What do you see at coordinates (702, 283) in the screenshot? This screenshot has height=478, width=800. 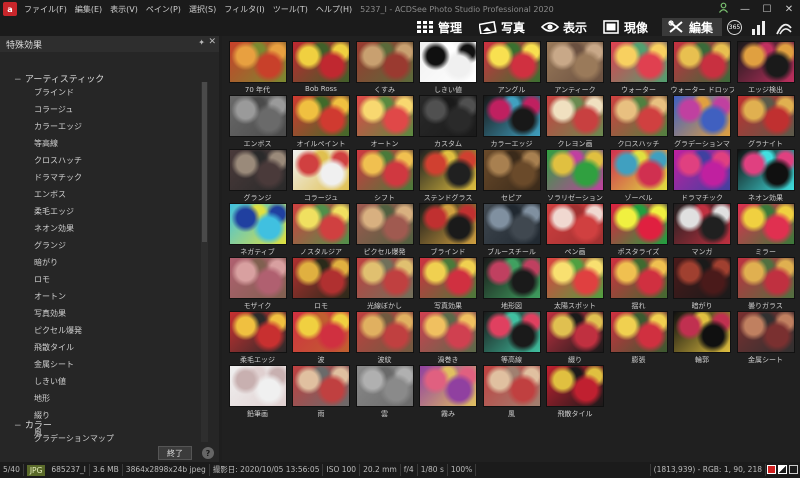 I see `effect-thumbnail: 暗がり` at bounding box center [702, 283].